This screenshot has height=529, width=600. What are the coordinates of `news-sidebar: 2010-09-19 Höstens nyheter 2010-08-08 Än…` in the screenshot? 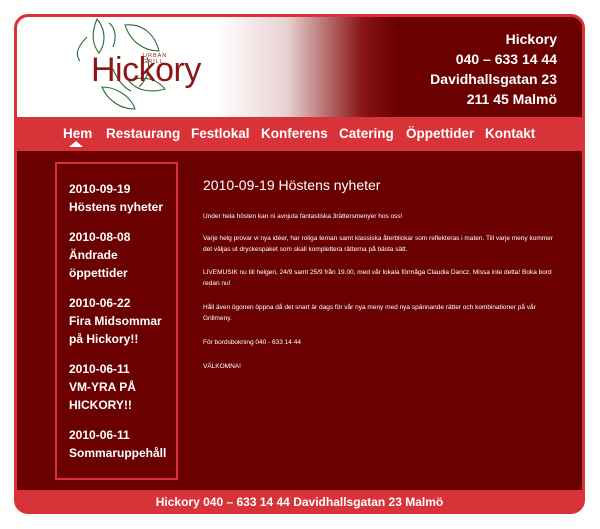 It's located at (116, 321).